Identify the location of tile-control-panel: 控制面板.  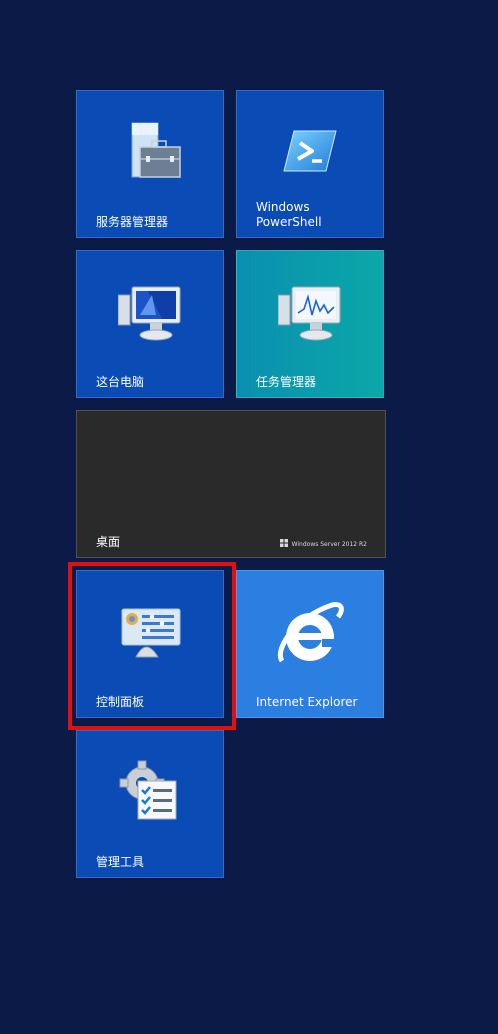
(150, 644).